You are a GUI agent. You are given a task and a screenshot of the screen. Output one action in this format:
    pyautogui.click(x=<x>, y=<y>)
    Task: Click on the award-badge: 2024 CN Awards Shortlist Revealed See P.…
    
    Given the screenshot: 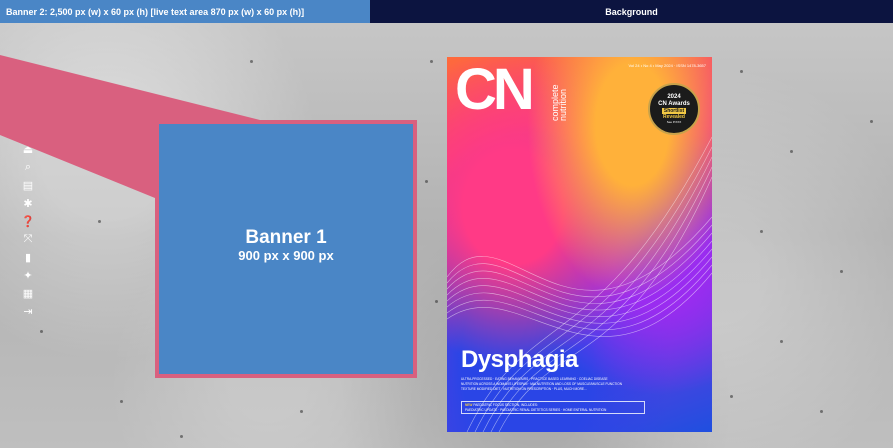 What is the action you would take?
    pyautogui.click(x=674, y=109)
    